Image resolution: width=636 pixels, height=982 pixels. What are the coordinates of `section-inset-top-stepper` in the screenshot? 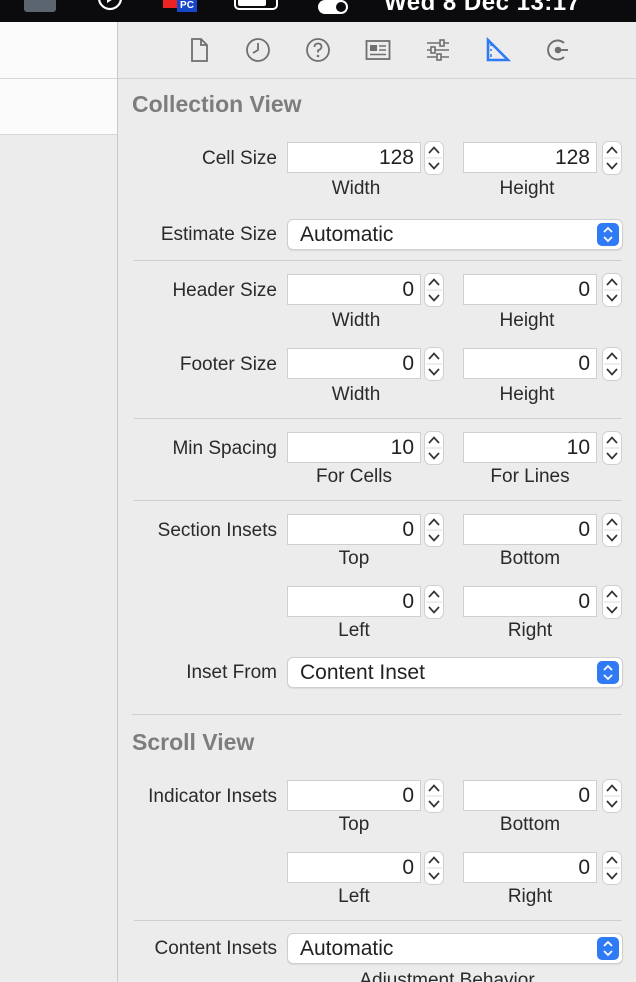 It's located at (434, 530).